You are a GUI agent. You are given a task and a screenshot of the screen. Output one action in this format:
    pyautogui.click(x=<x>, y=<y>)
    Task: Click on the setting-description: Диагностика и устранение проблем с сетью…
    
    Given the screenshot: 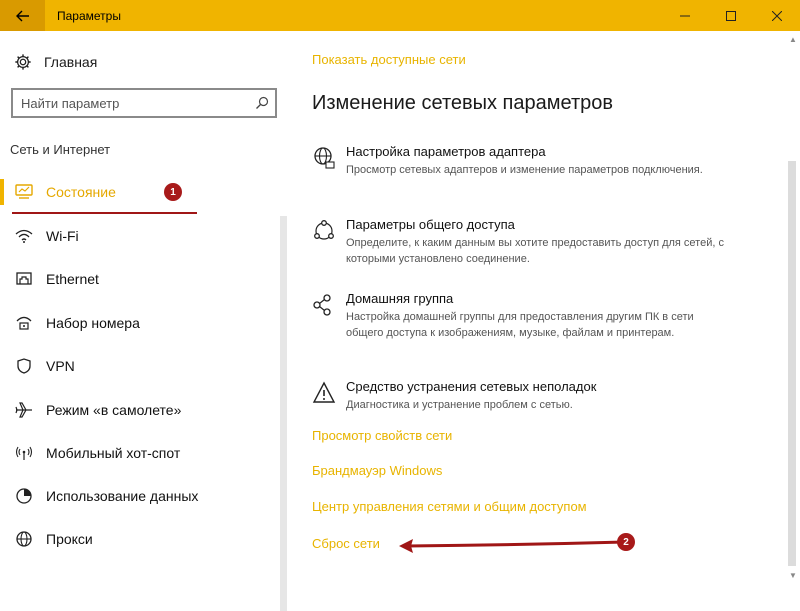 What is the action you would take?
    pyautogui.click(x=459, y=405)
    